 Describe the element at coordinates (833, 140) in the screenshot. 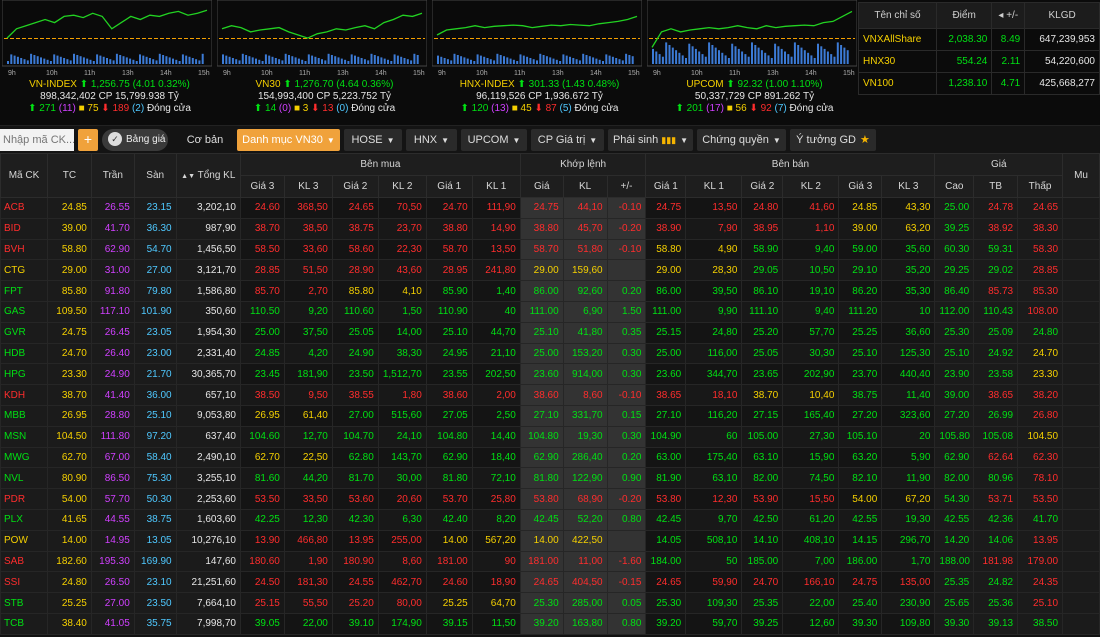

I see `tab--t-ng-gd: Ý tưởng GD ★` at that location.